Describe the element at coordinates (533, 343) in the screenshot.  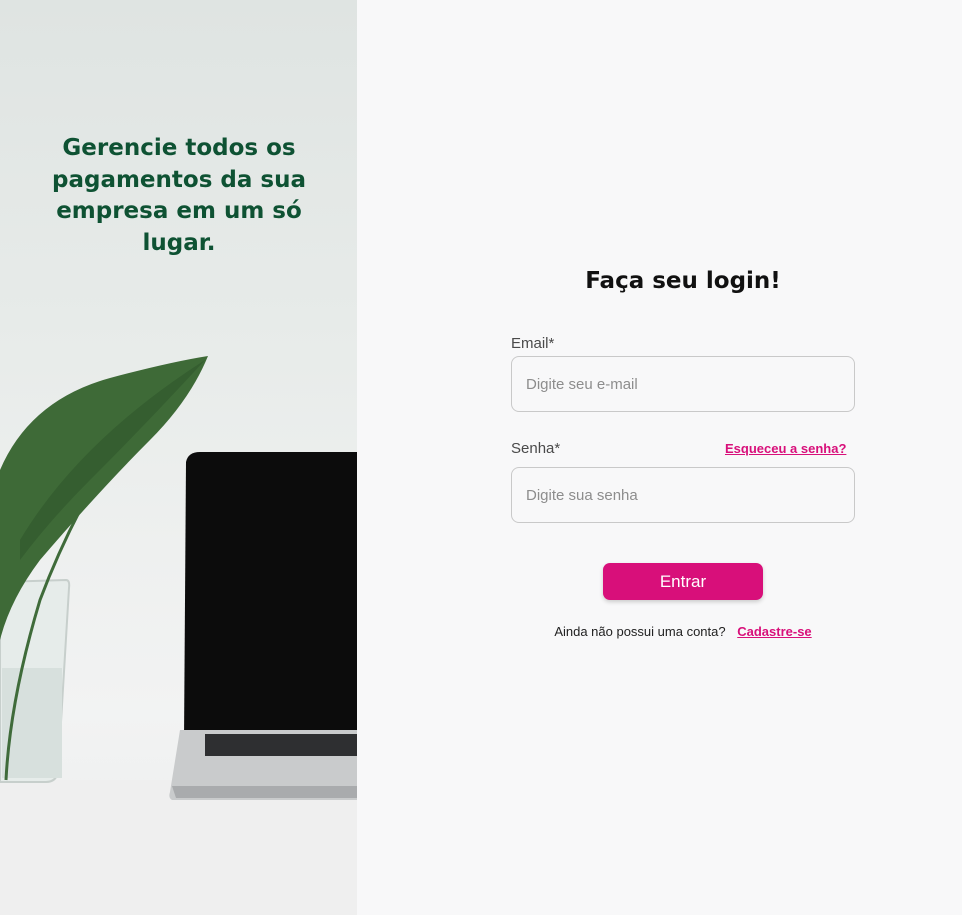
I see `email-label: Email*` at that location.